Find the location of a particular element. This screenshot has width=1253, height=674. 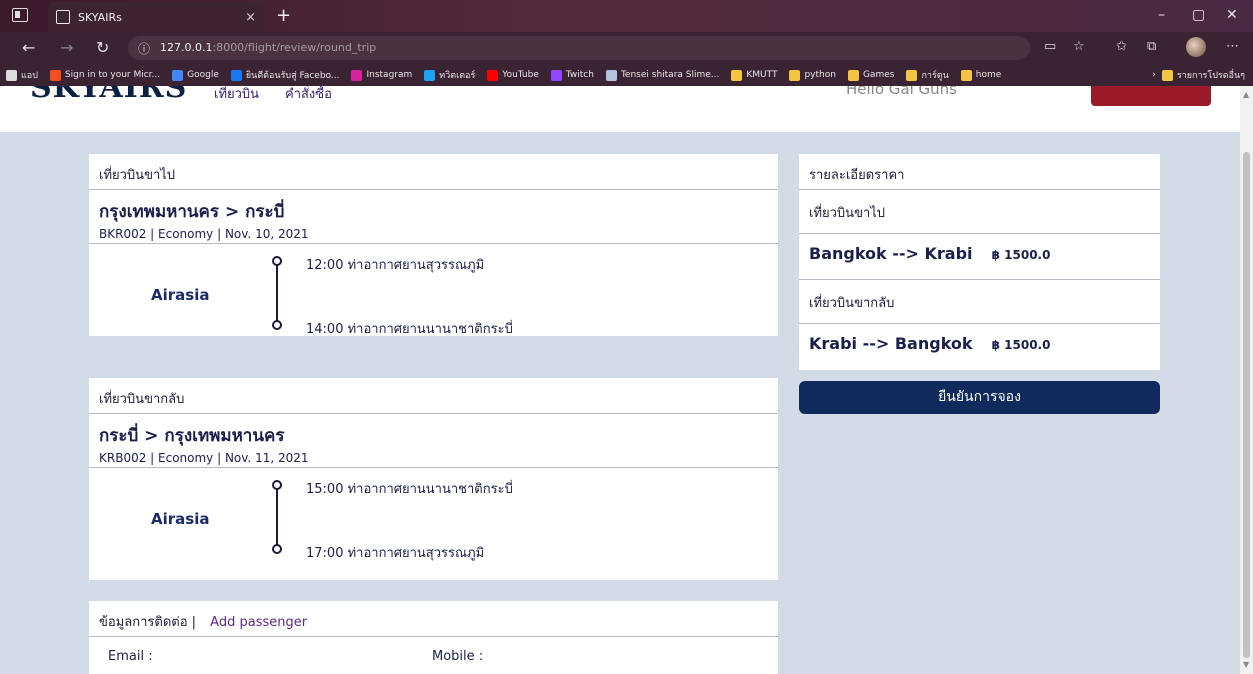

inbound-arrival: 17:00 ท่าอากาศยานสุวรรณภูมิ is located at coordinates (395, 553).